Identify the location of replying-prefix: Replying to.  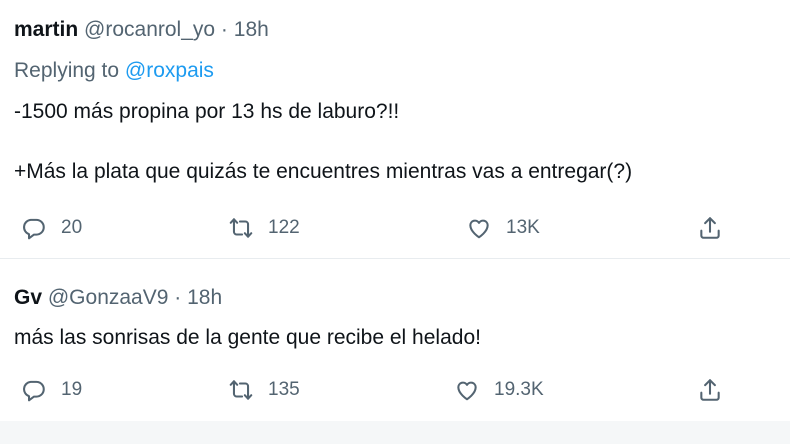
(67, 70).